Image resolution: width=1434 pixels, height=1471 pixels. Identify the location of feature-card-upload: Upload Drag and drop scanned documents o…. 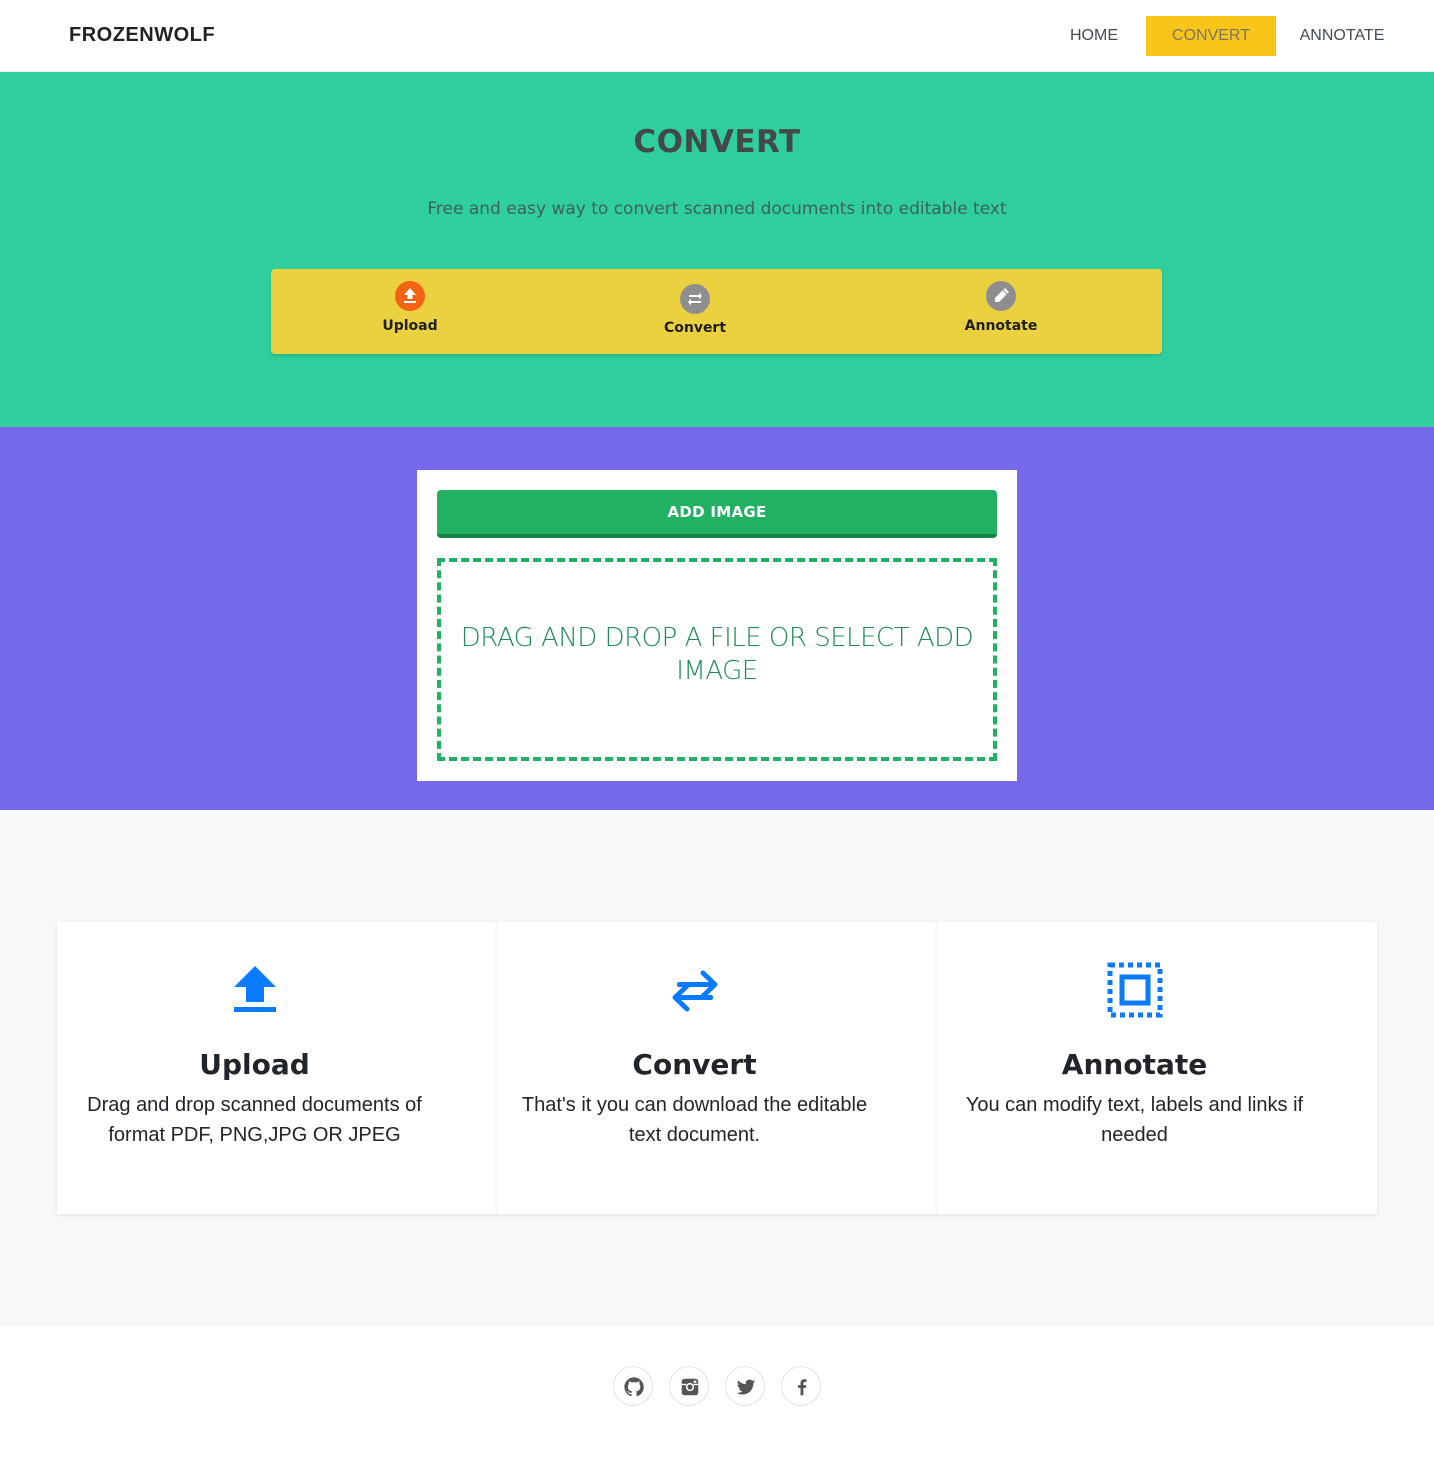
(277, 1068).